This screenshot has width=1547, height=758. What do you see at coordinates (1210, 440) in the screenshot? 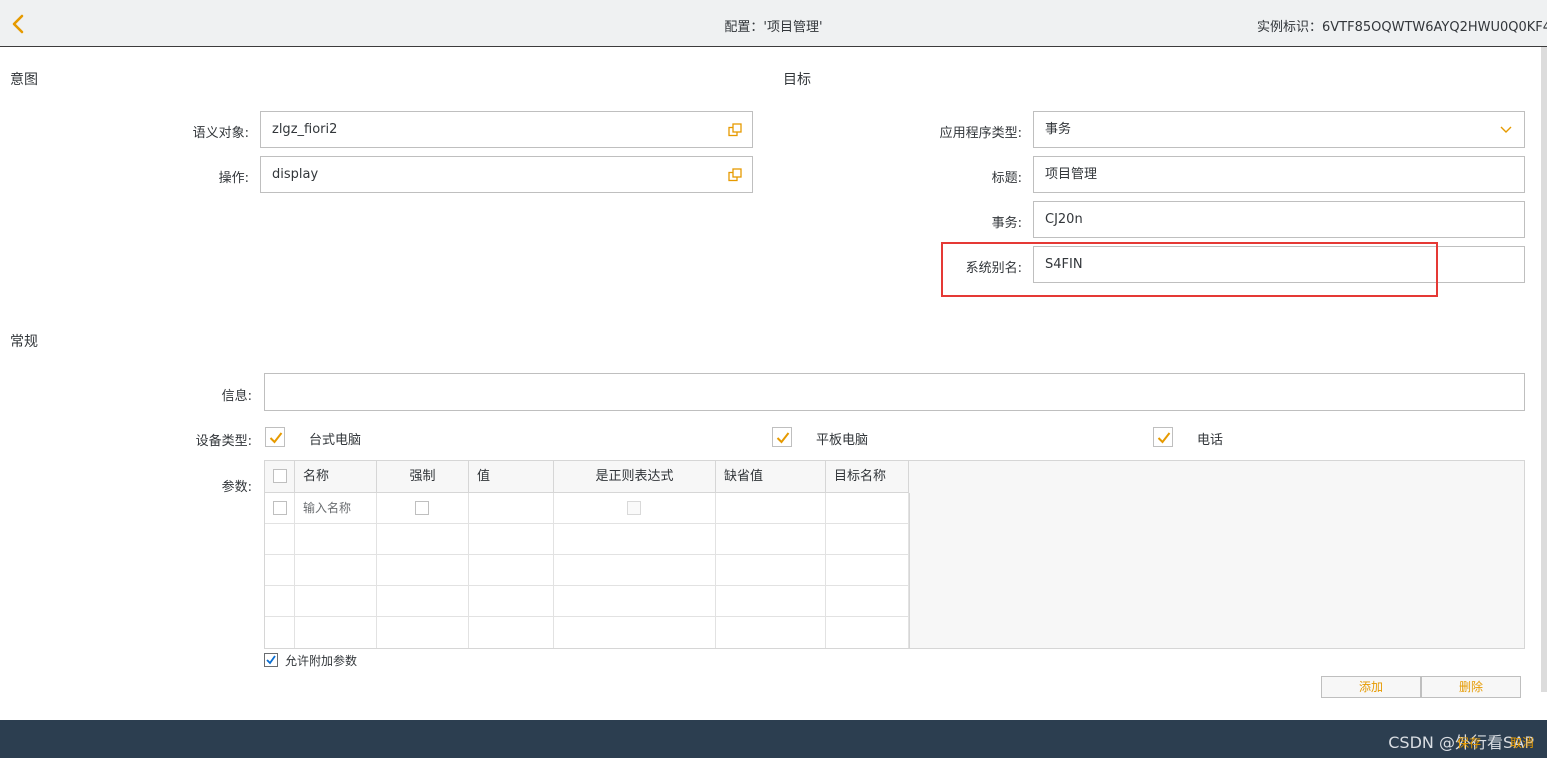
I see `phone-label: 电话` at bounding box center [1210, 440].